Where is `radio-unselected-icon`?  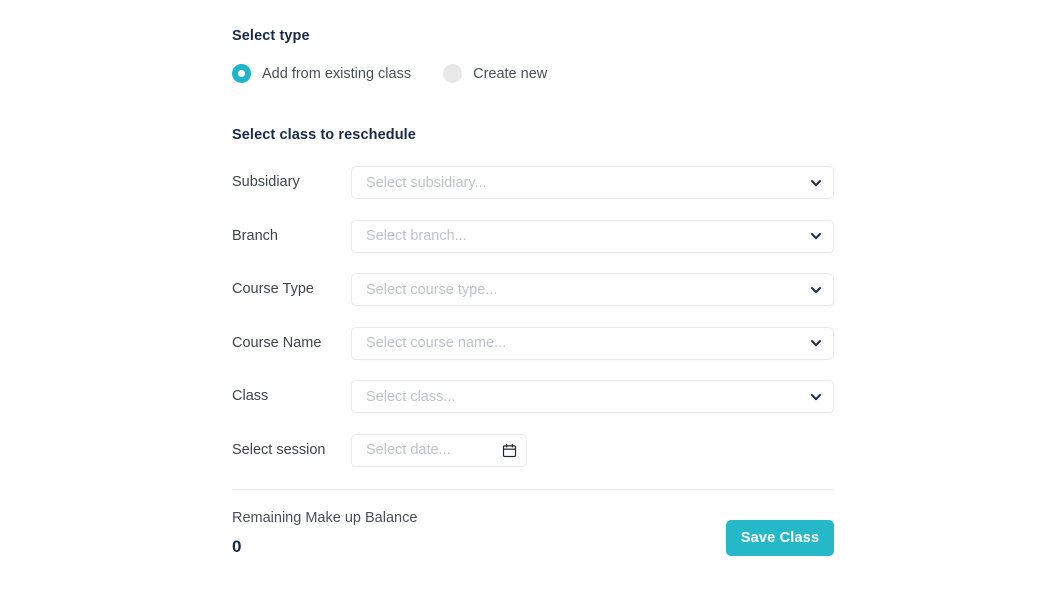
radio-unselected-icon is located at coordinates (453, 73).